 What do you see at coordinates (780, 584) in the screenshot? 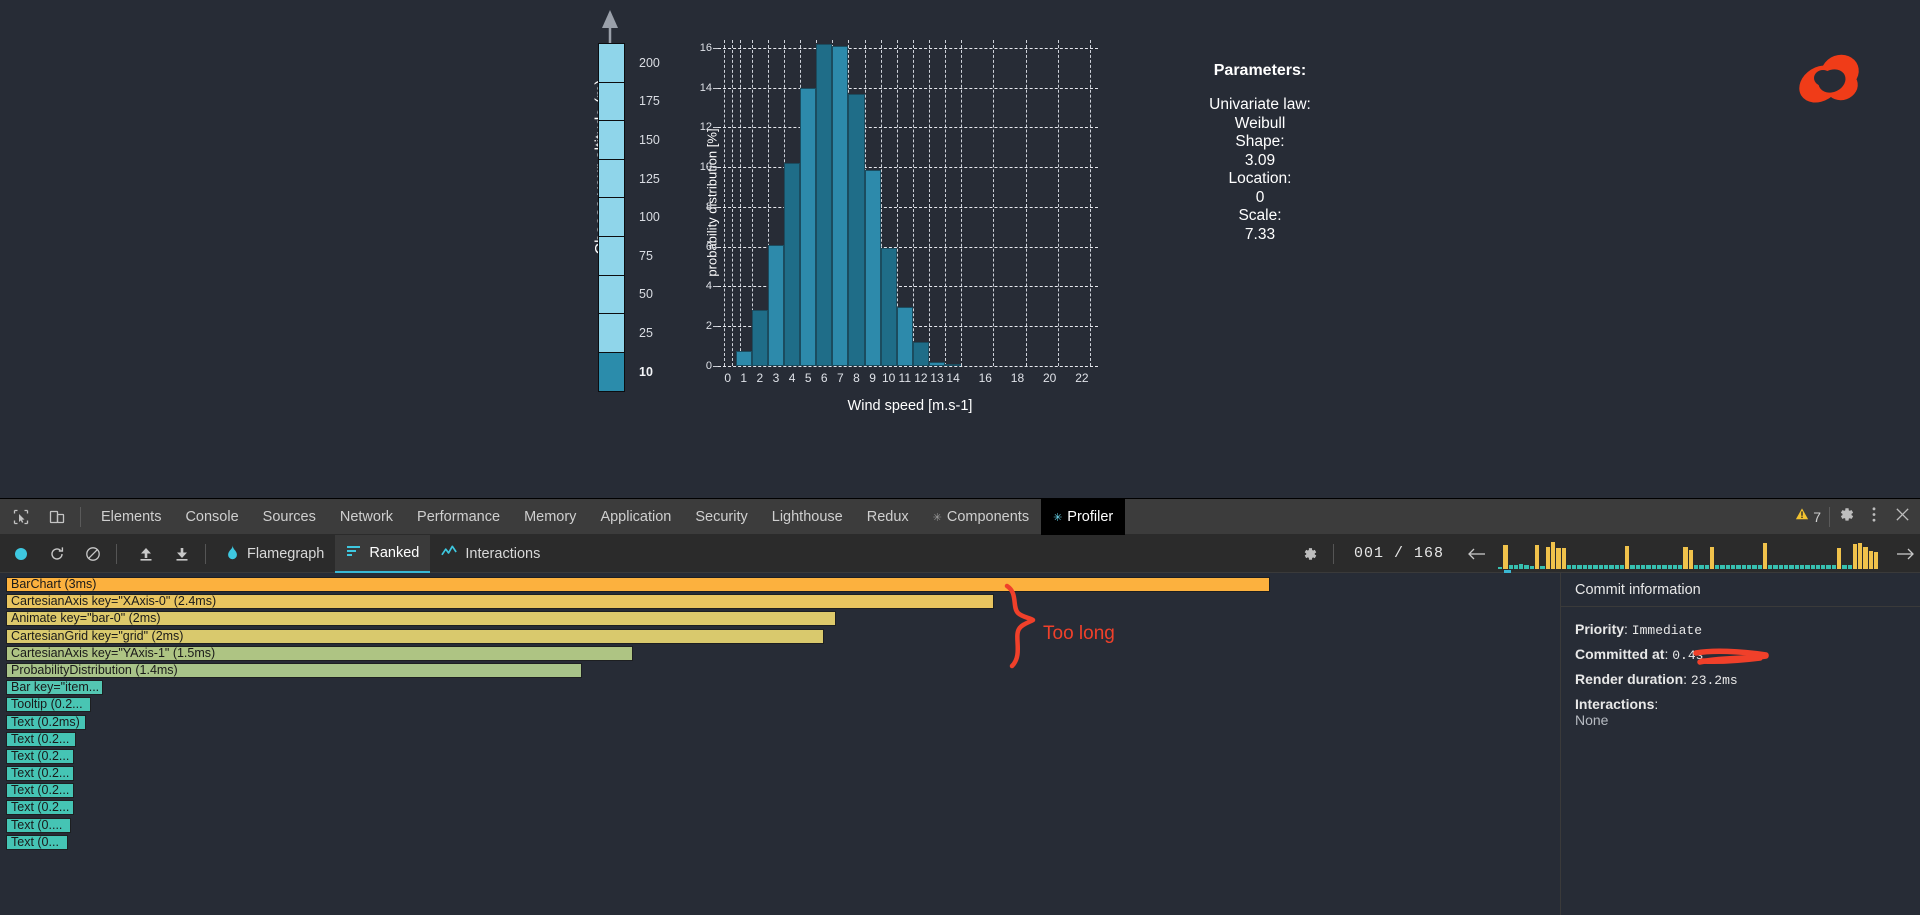
I see `ranked-row: BarChart (3ms)` at bounding box center [780, 584].